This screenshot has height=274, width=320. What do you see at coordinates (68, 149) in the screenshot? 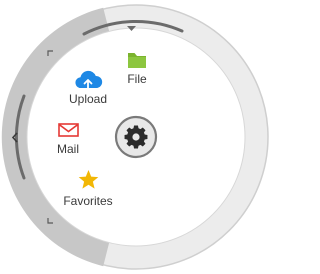
I see `menu-item-mail-label: Mail` at bounding box center [68, 149].